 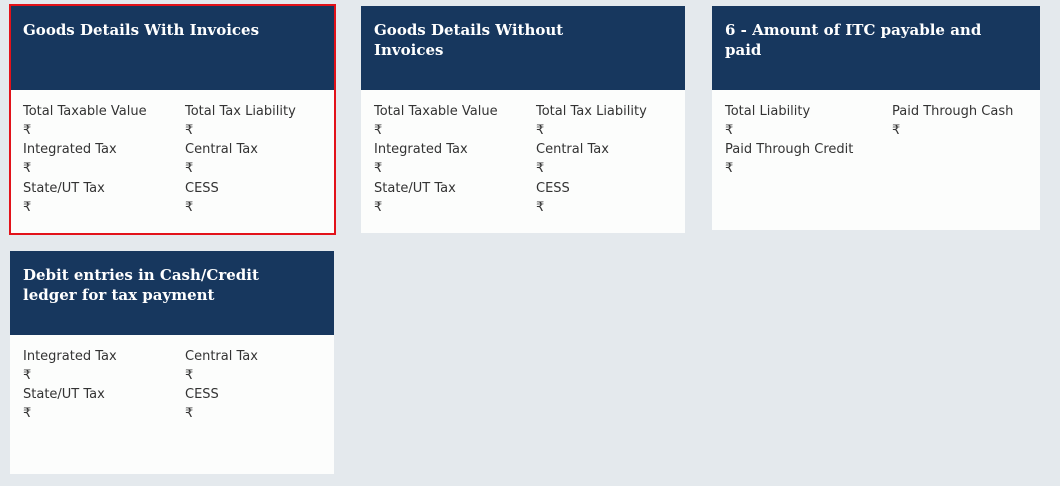 What do you see at coordinates (767, 121) in the screenshot?
I see `field-total-liability: Total Liability ₹` at bounding box center [767, 121].